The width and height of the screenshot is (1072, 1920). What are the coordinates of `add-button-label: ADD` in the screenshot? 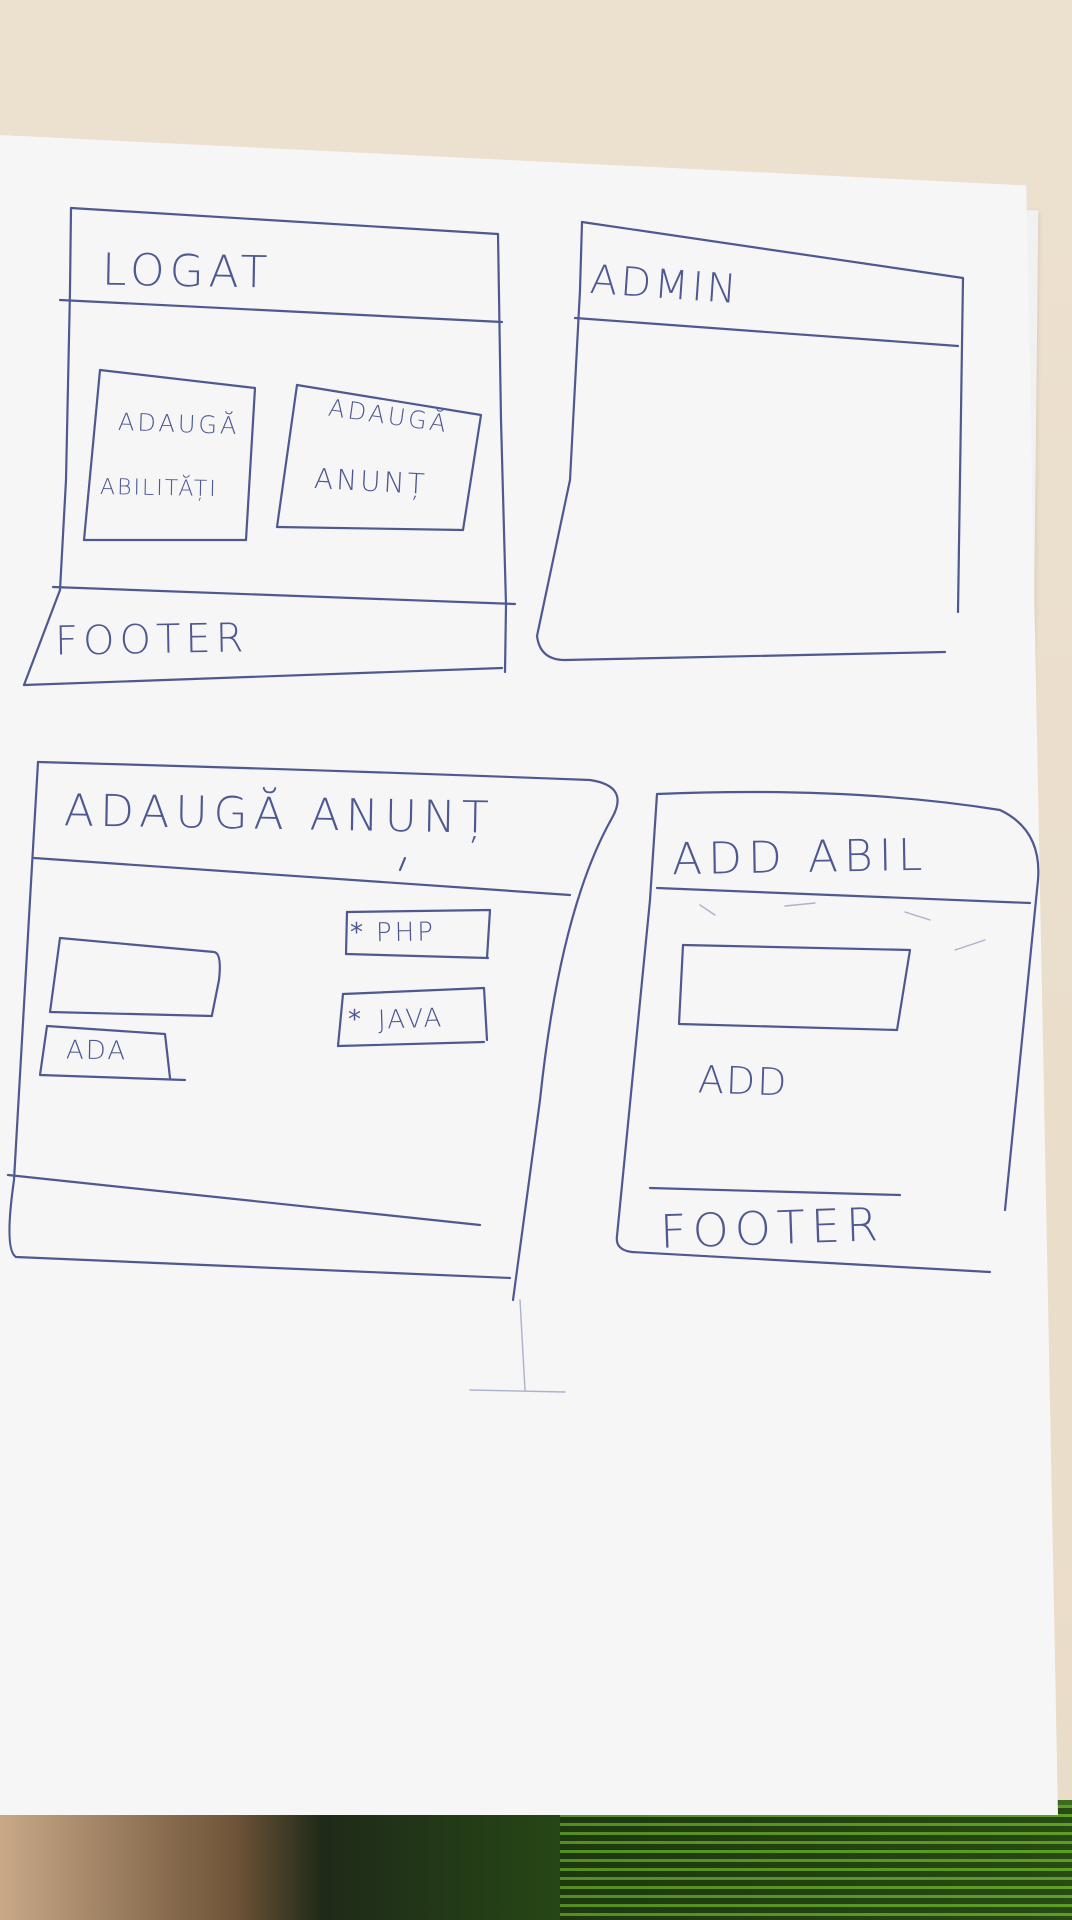 It's located at (743, 1081).